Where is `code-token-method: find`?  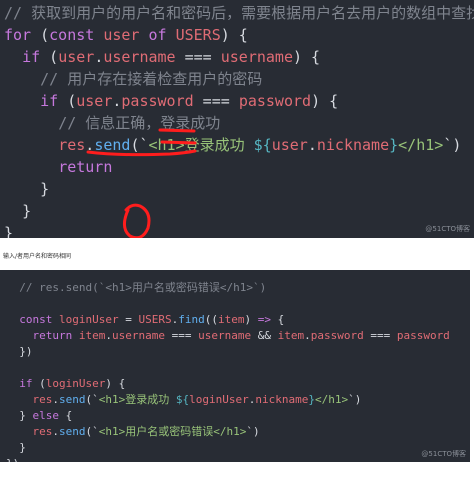
code-token-method: find is located at coordinates (191, 319).